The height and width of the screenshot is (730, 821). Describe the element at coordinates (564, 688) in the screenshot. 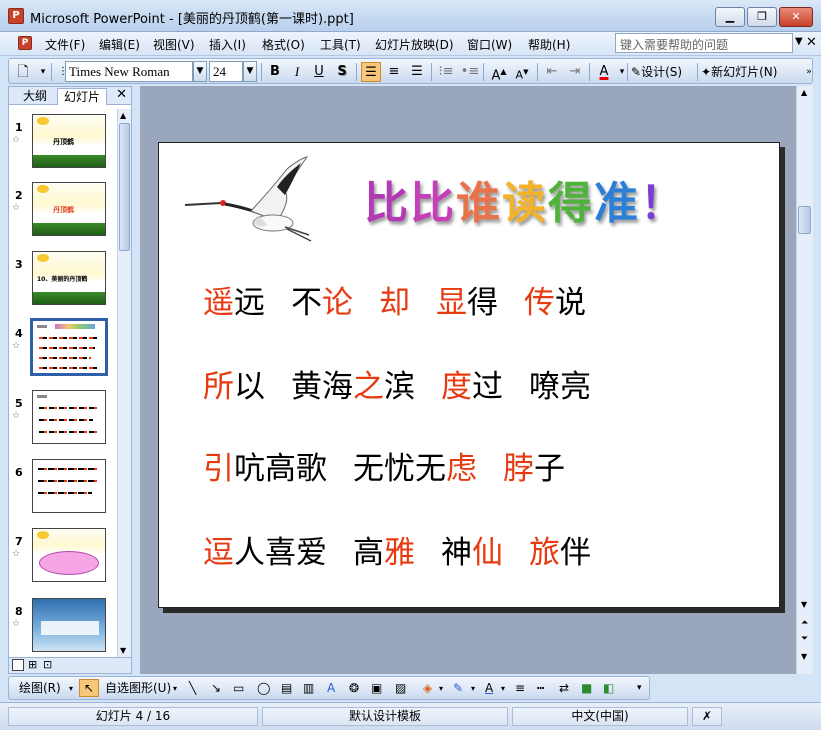

I see `arrow-style-icon: ⇄` at that location.